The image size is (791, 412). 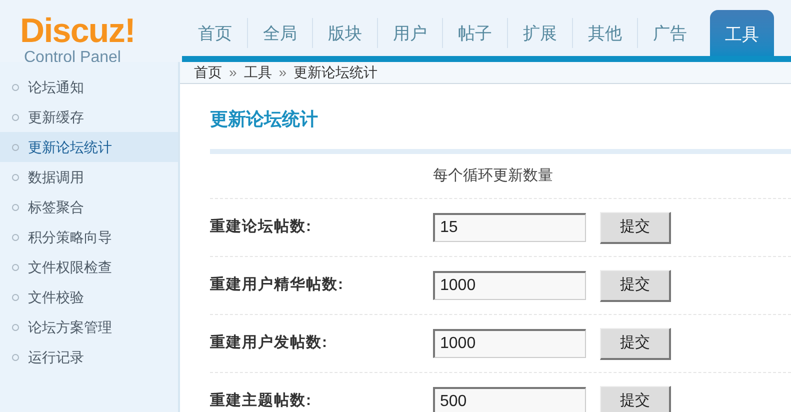 I want to click on field-label: 重建用户发帖数:, so click(x=269, y=343).